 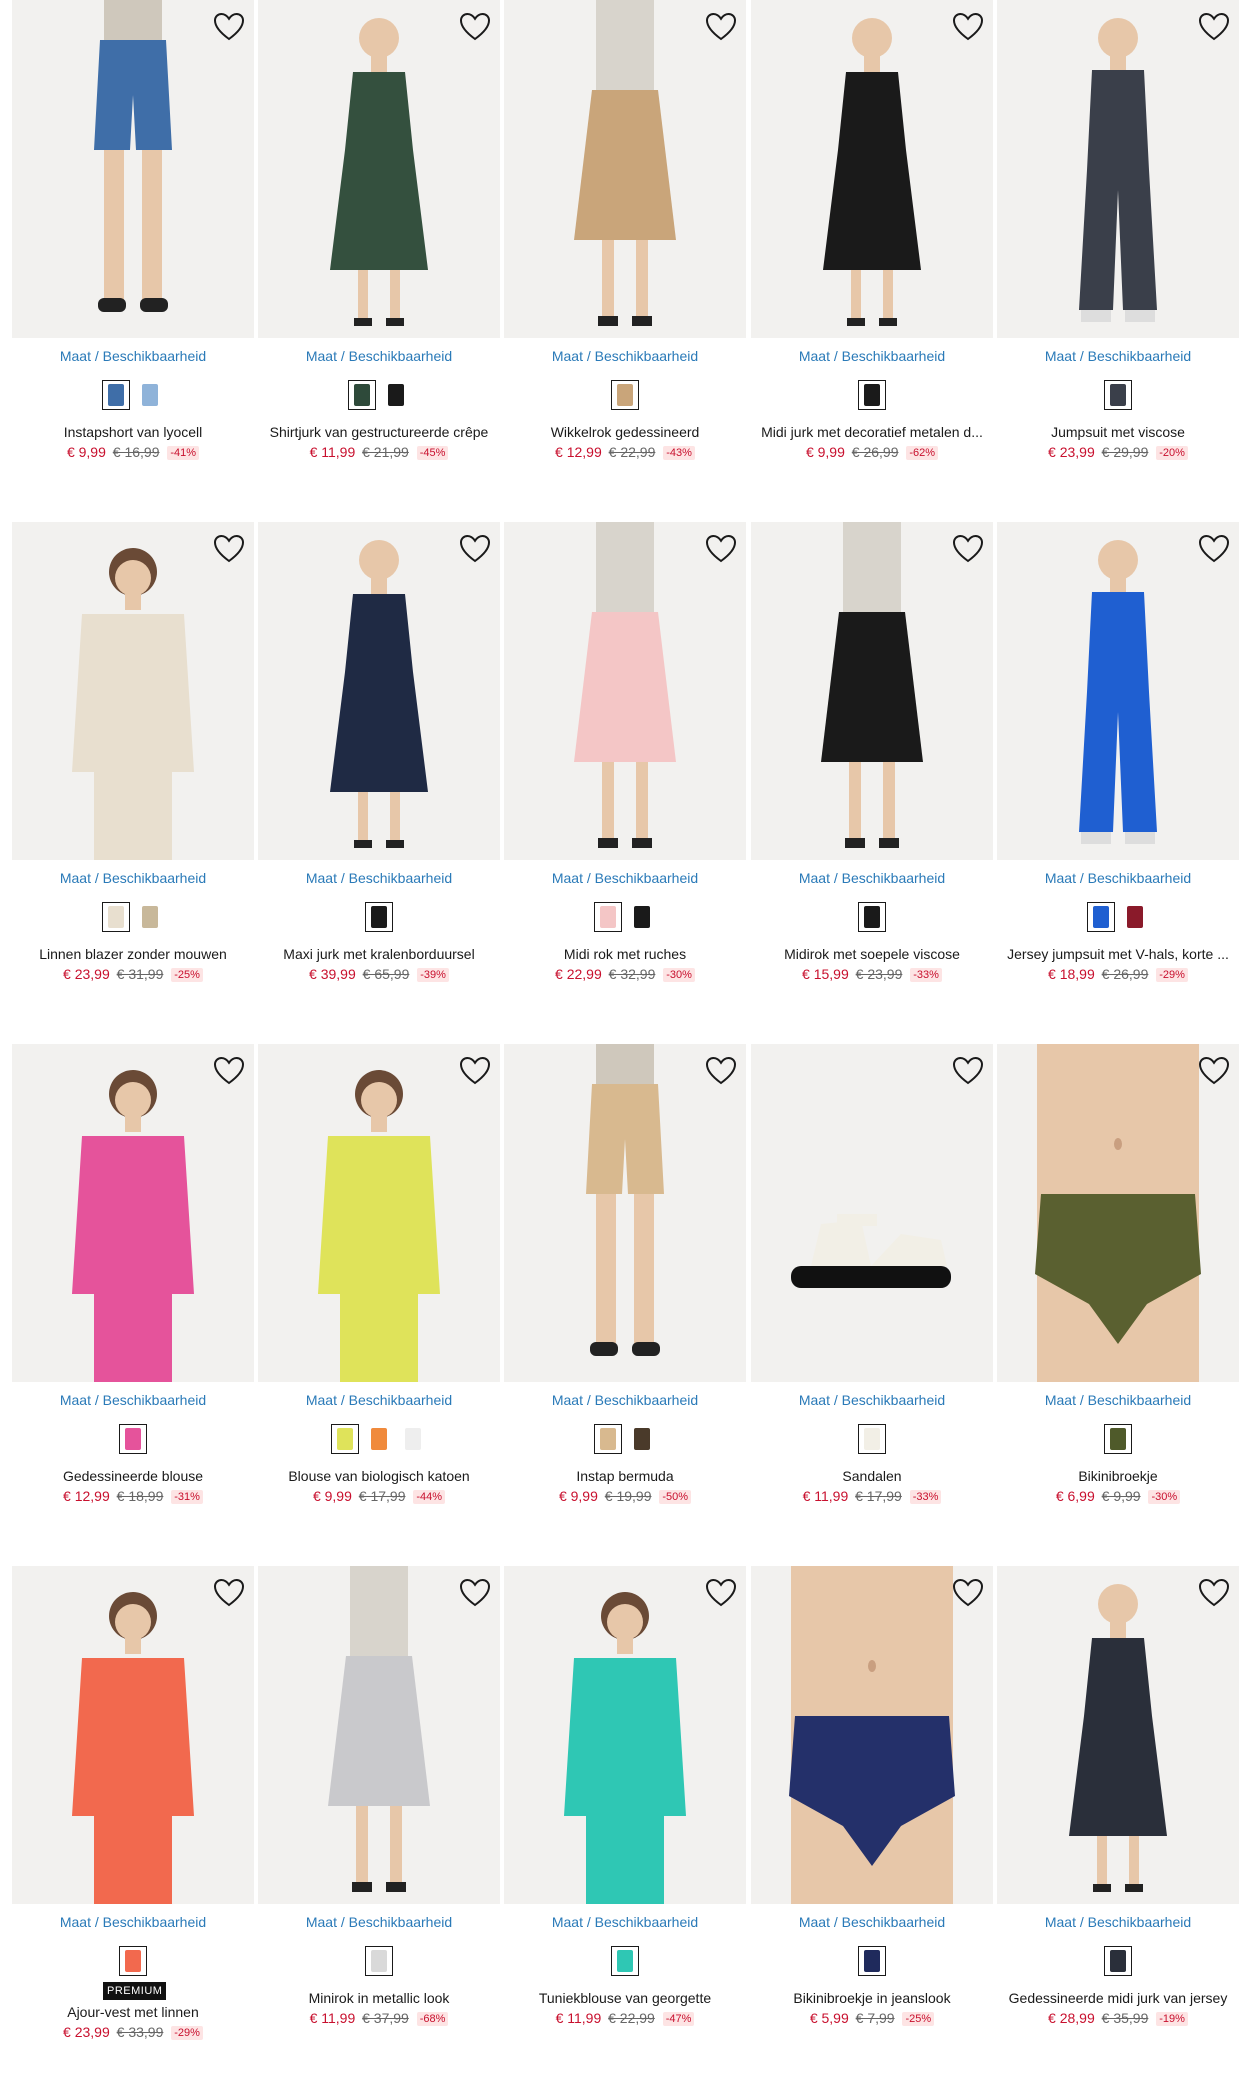 What do you see at coordinates (872, 1998) in the screenshot?
I see `product-name: Bikinibroekje in jeanslook` at bounding box center [872, 1998].